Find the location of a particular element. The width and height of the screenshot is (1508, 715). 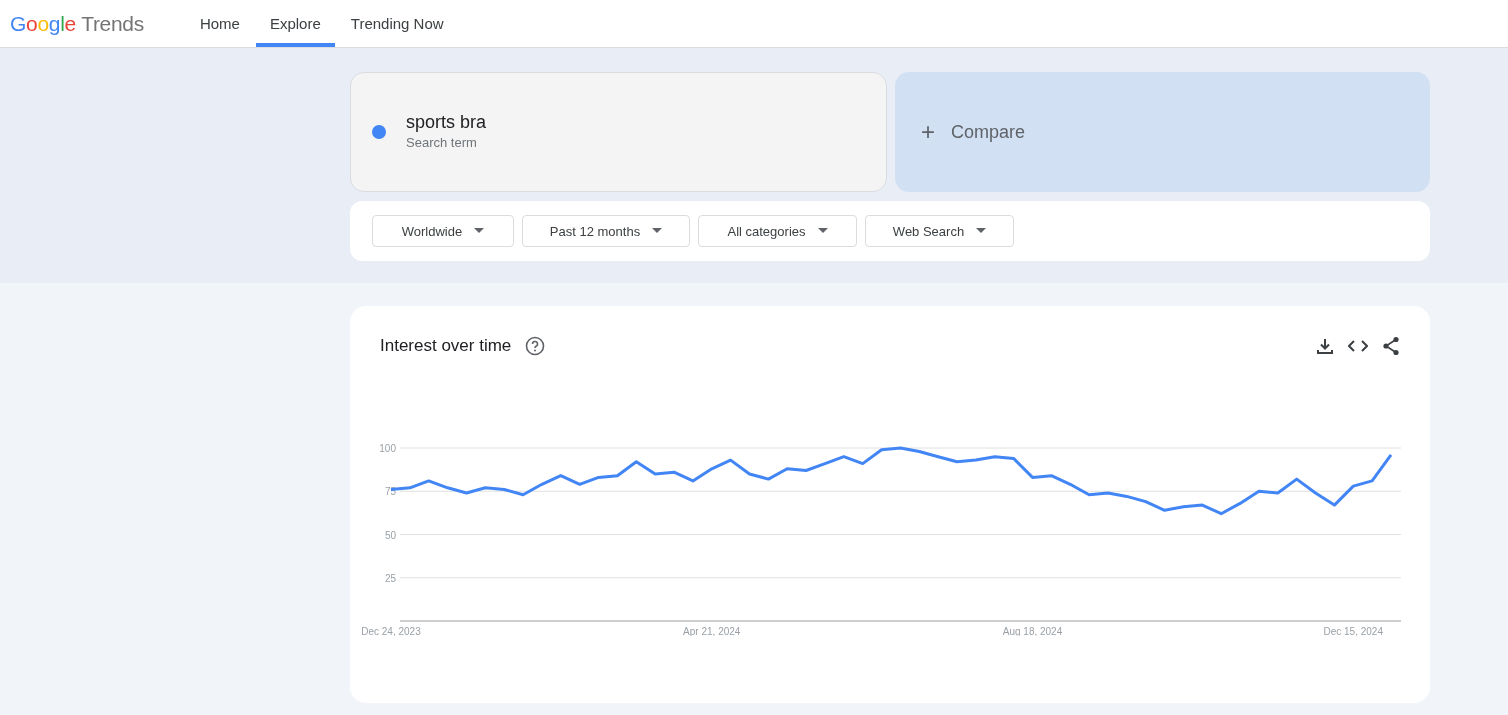

nav-tab: Home is located at coordinates (219, 23).